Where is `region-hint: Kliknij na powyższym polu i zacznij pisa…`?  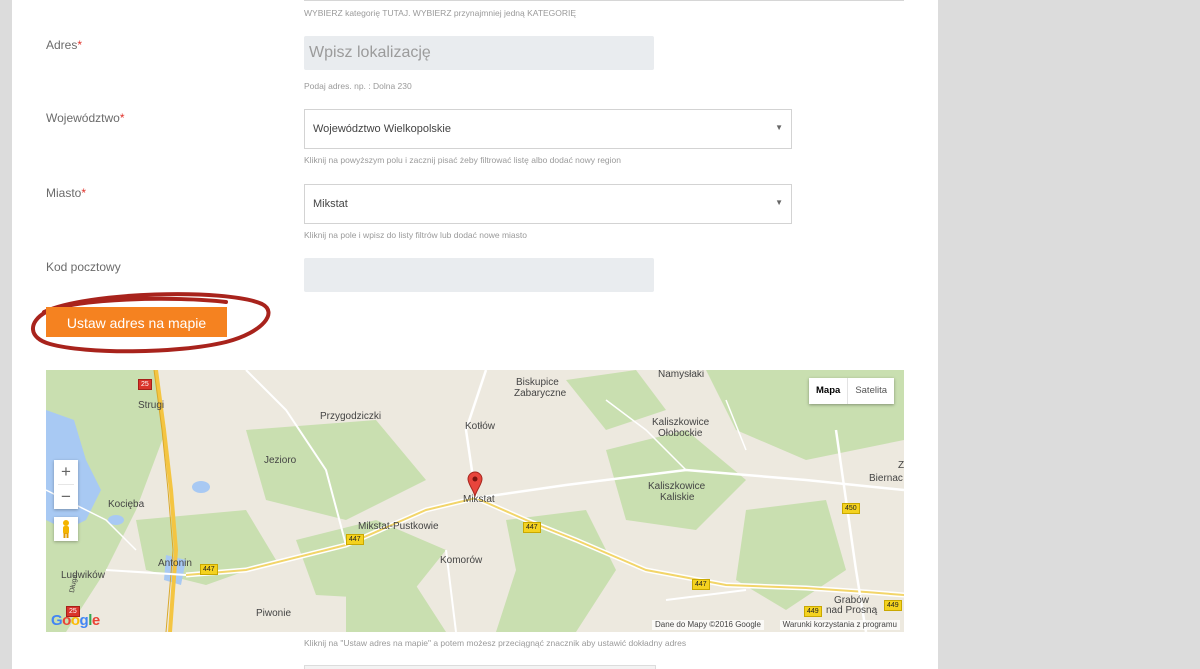
region-hint: Kliknij na powyższym polu i zacznij pisa… is located at coordinates (463, 160).